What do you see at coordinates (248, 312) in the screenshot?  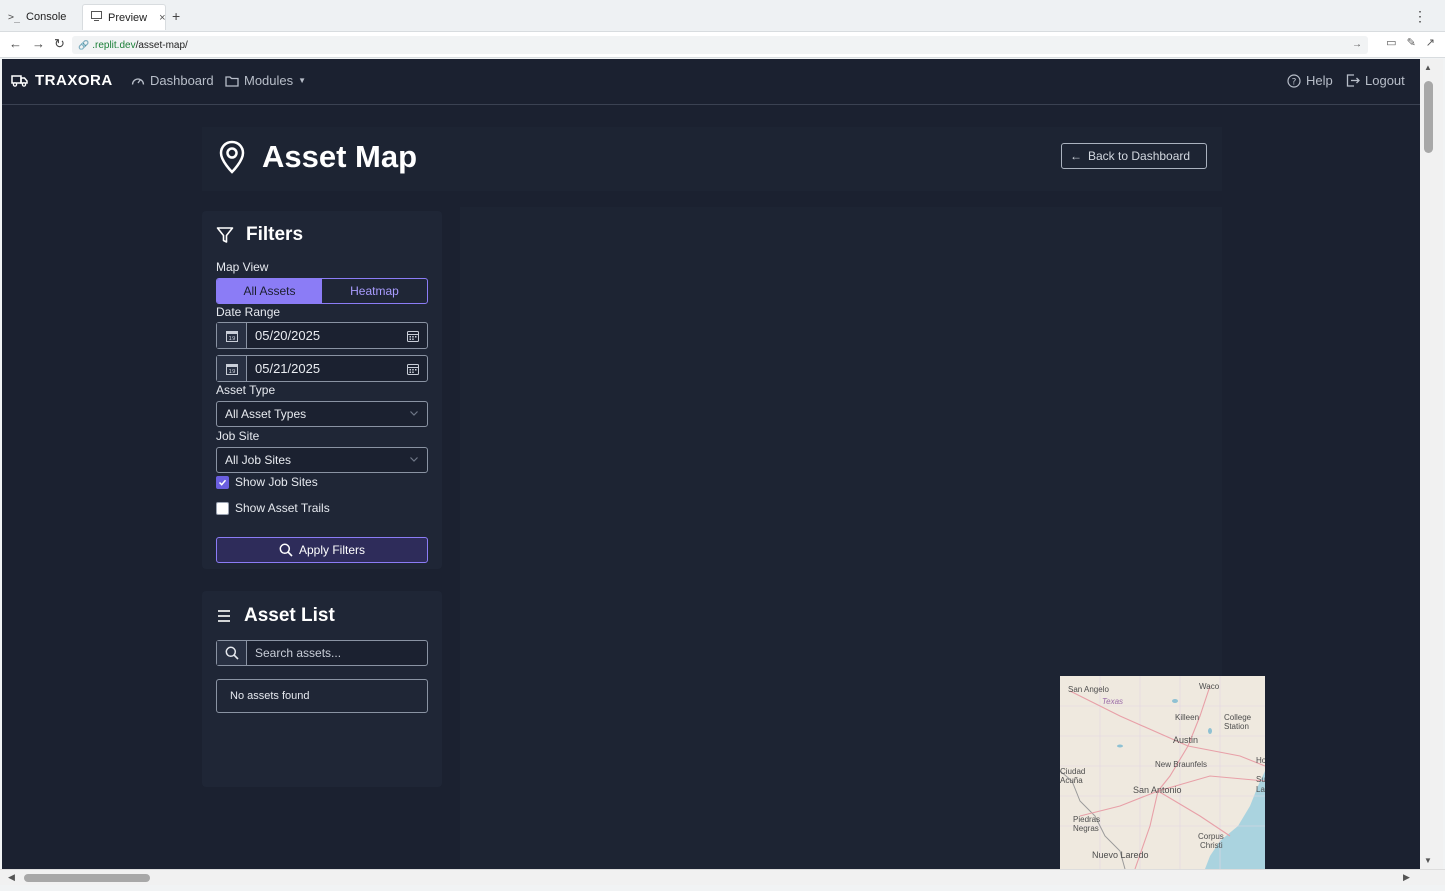 I see `date-range-label: Date Range` at bounding box center [248, 312].